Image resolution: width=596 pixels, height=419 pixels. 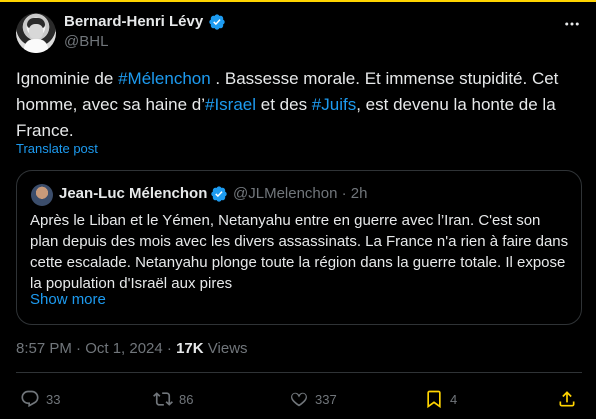 I want to click on author-name: Bernard-Henri Lévy, so click(x=133, y=21).